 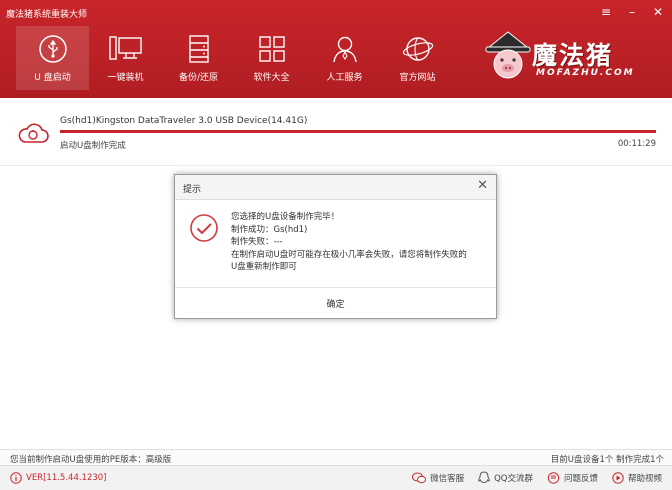 I want to click on install-icon, so click(x=125, y=48).